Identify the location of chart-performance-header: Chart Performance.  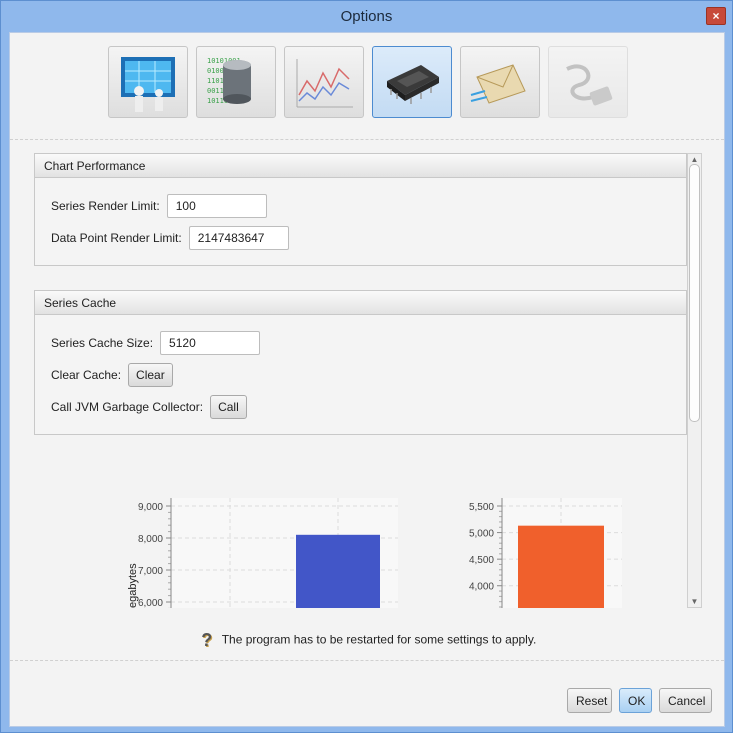
(360, 166).